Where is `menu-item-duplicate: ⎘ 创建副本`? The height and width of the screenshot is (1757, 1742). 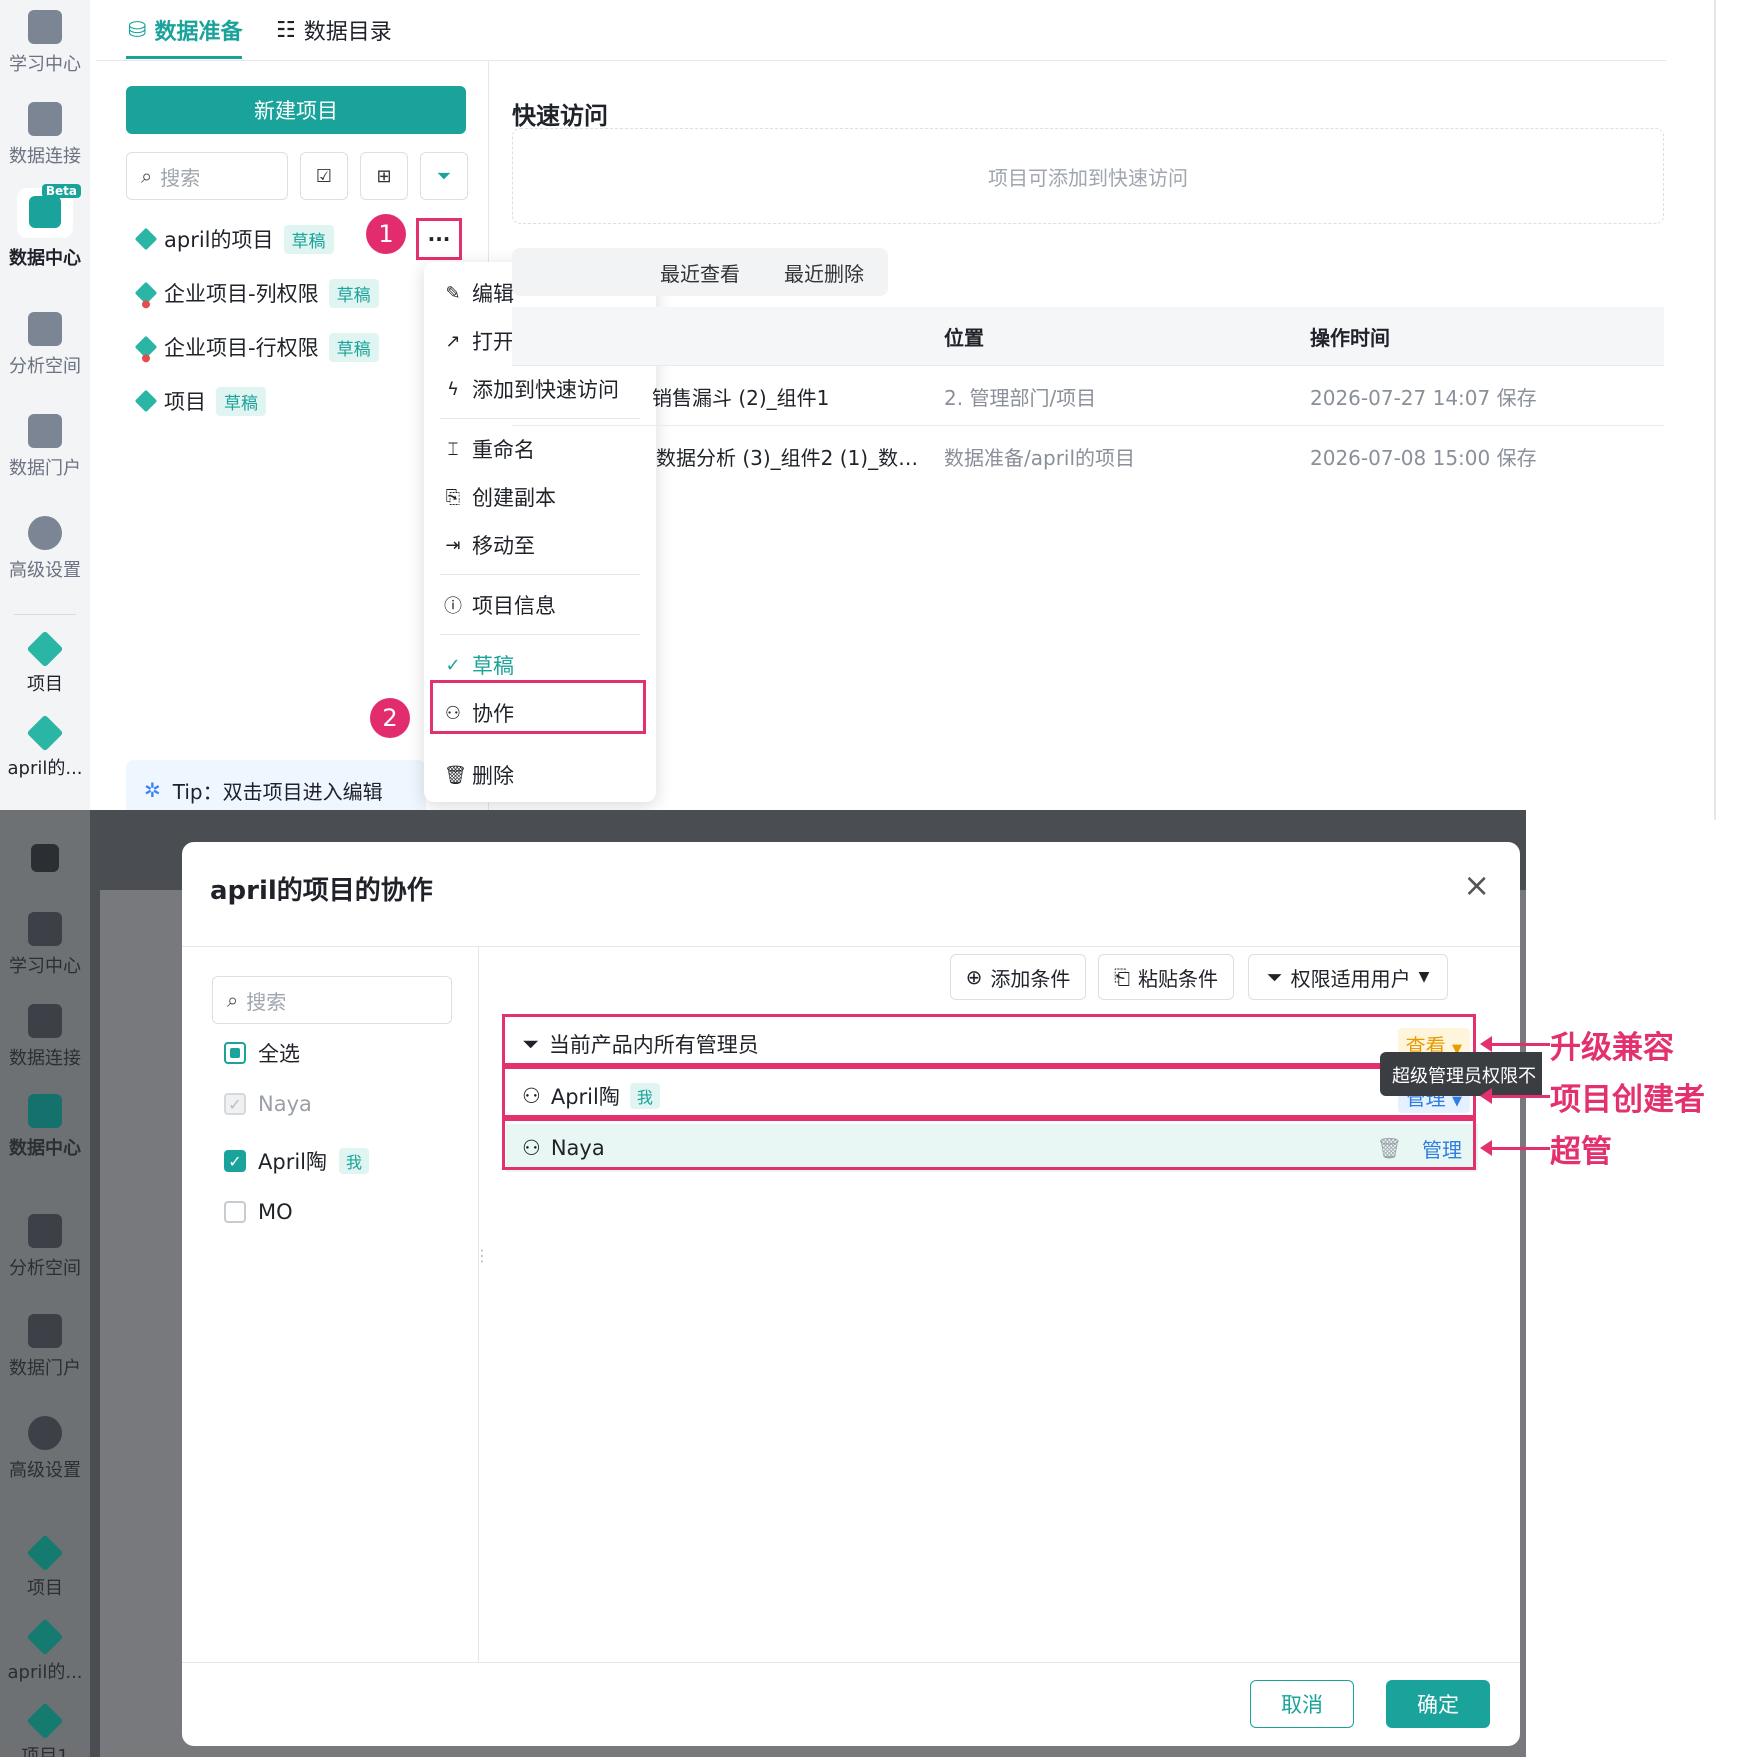
menu-item-duplicate: ⎘ 创建副本 is located at coordinates (500, 497).